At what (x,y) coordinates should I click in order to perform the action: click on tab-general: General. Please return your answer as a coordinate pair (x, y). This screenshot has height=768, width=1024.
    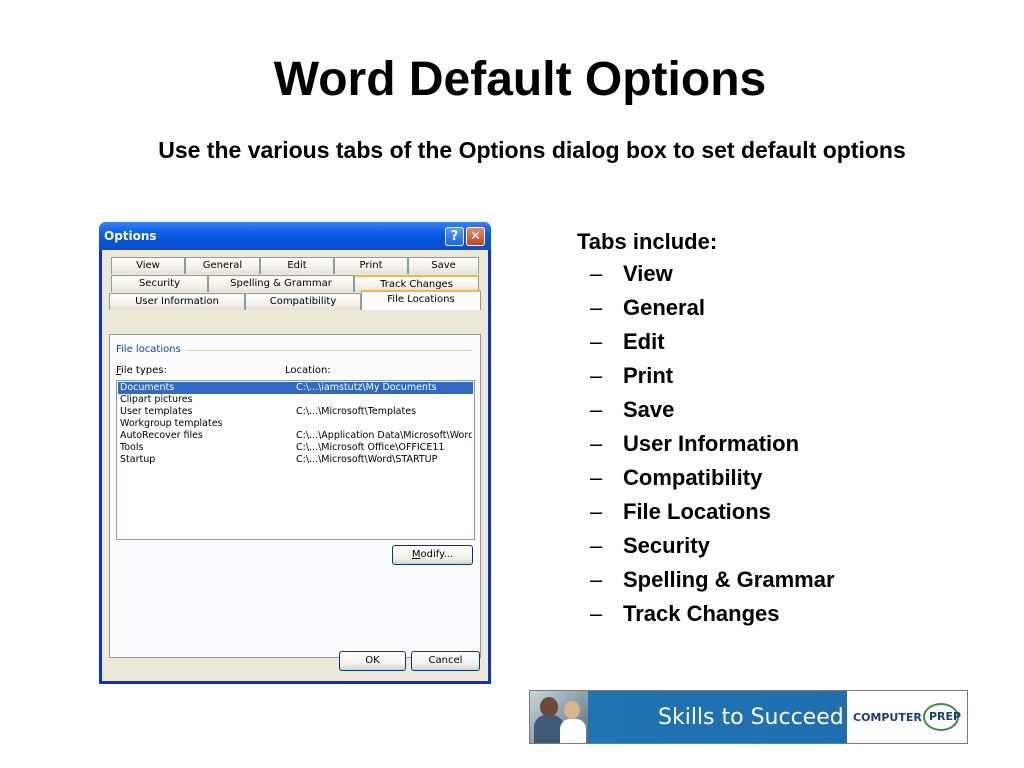
    Looking at the image, I should click on (222, 265).